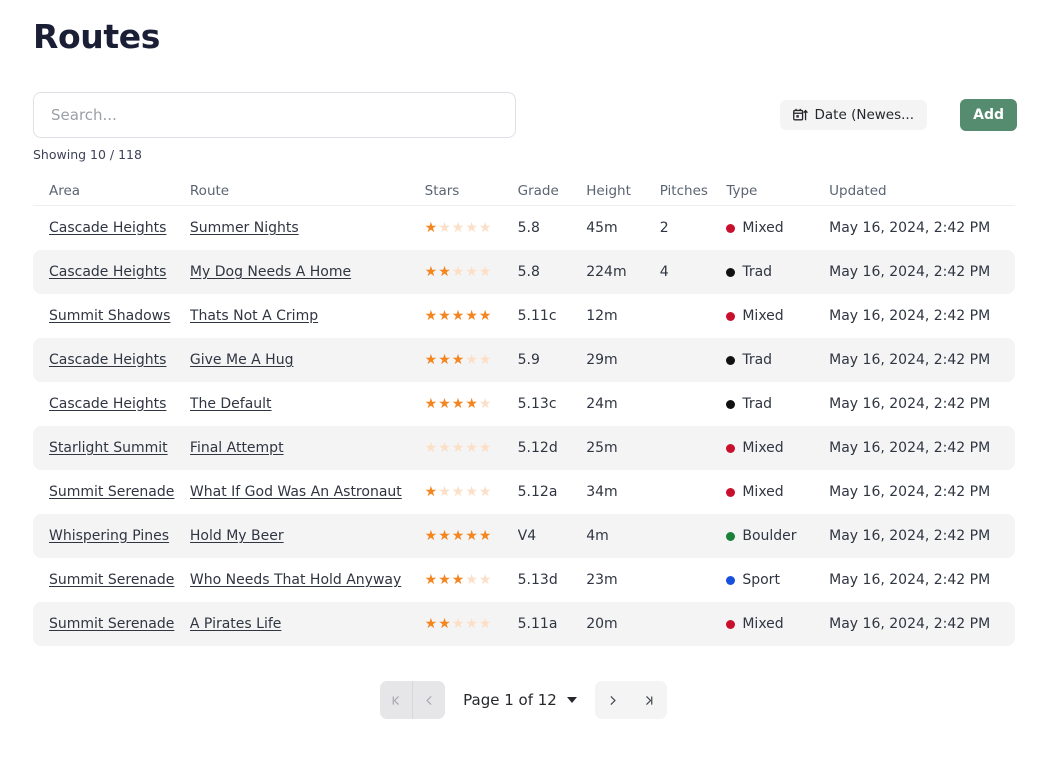 This screenshot has width=1047, height=764. I want to click on cell-route: The Default, so click(307, 404).